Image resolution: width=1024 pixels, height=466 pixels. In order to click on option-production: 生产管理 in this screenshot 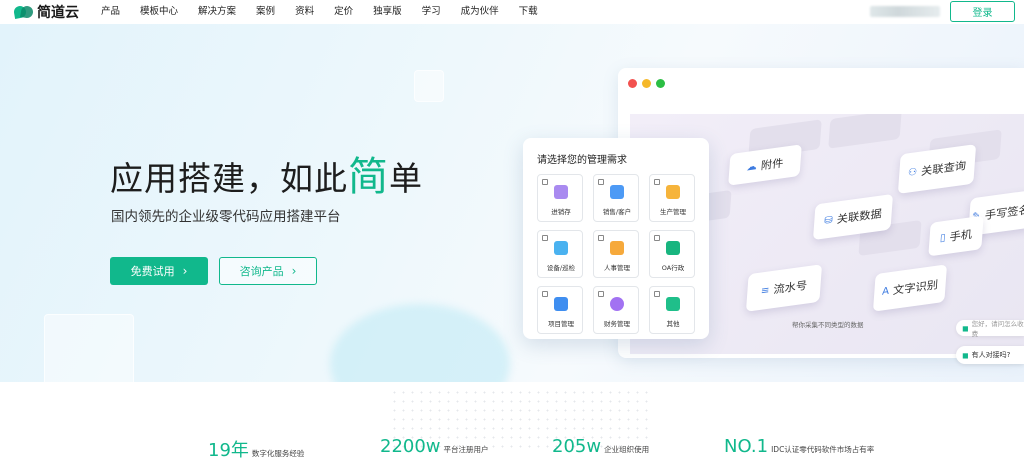, I will do `click(672, 198)`.